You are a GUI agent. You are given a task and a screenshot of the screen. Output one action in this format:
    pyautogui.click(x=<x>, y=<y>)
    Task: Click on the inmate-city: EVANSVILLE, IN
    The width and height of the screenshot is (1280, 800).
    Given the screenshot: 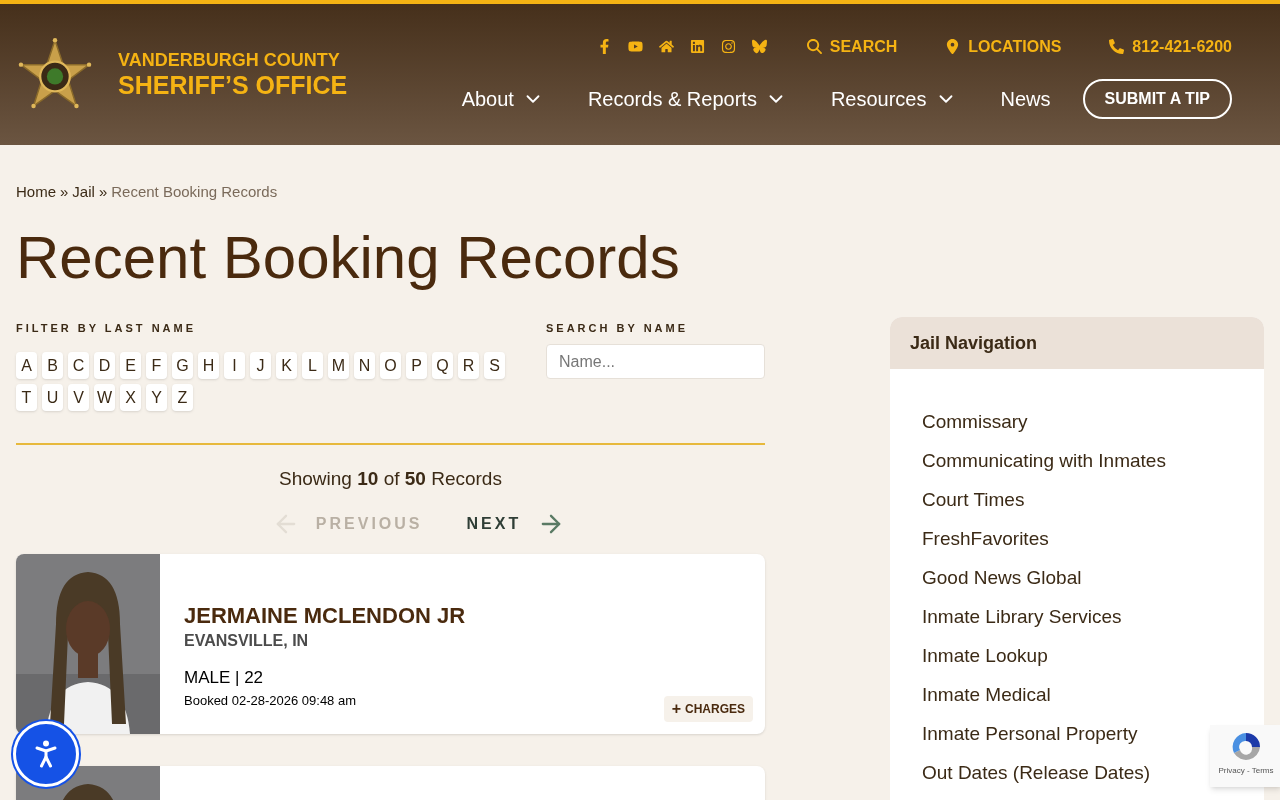 What is the action you would take?
    pyautogui.click(x=247, y=641)
    